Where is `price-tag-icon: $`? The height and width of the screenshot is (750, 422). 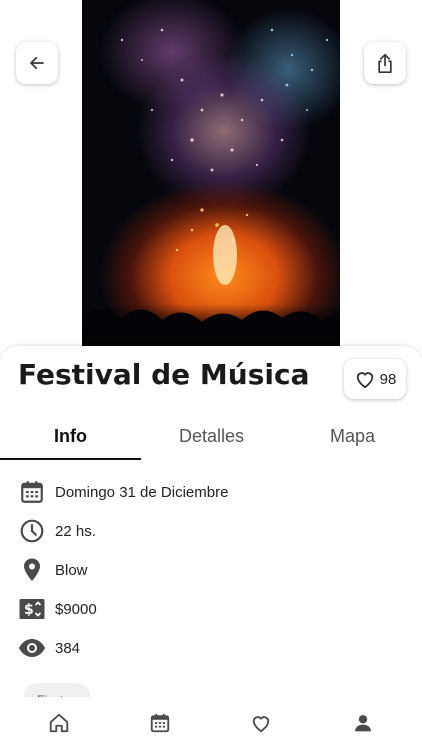
price-tag-icon: $ is located at coordinates (32, 609).